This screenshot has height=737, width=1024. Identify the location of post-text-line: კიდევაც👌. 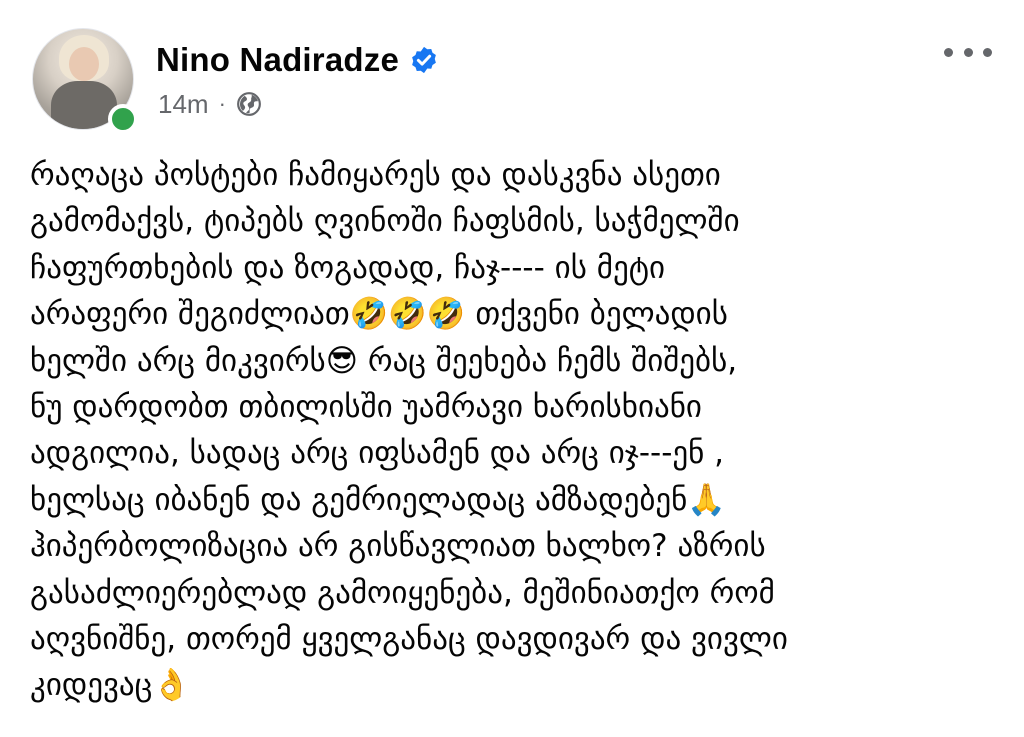
(110, 685).